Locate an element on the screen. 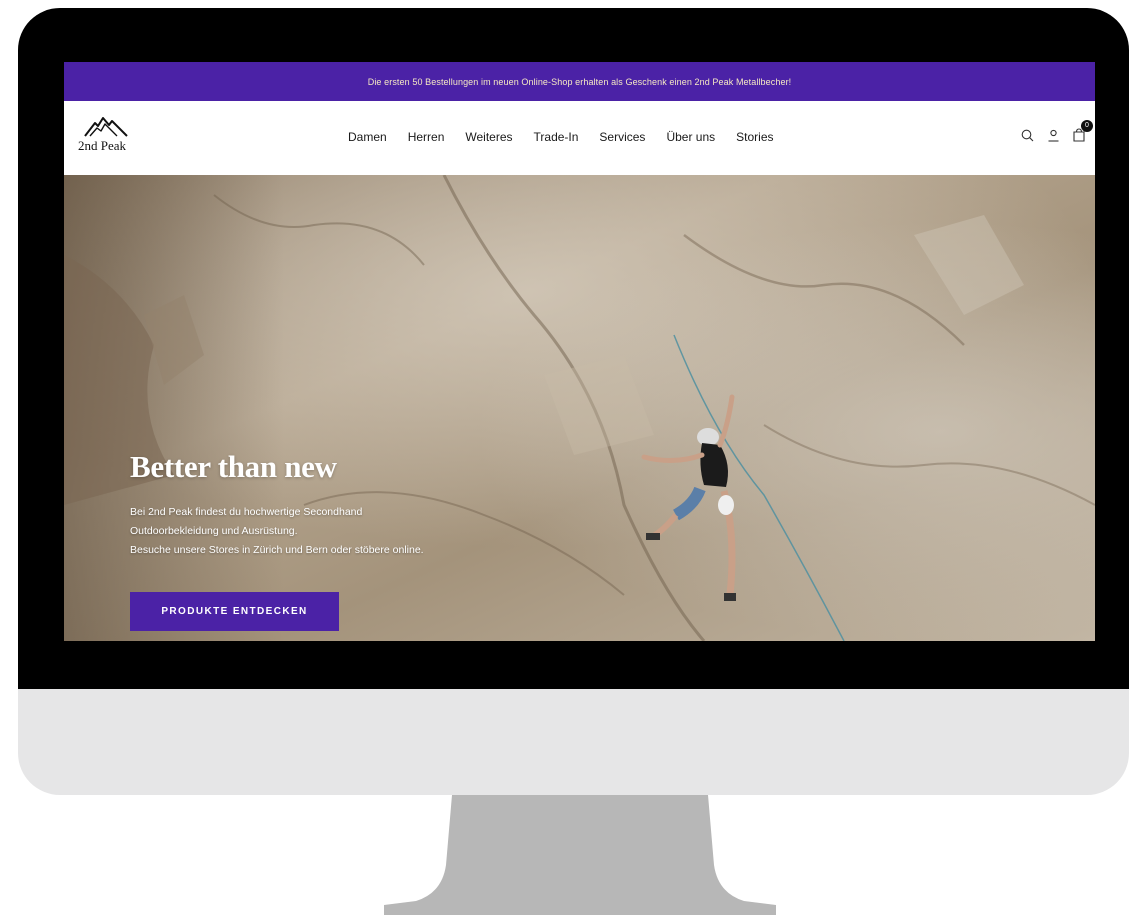  monitor-stand is located at coordinates (580, 855).